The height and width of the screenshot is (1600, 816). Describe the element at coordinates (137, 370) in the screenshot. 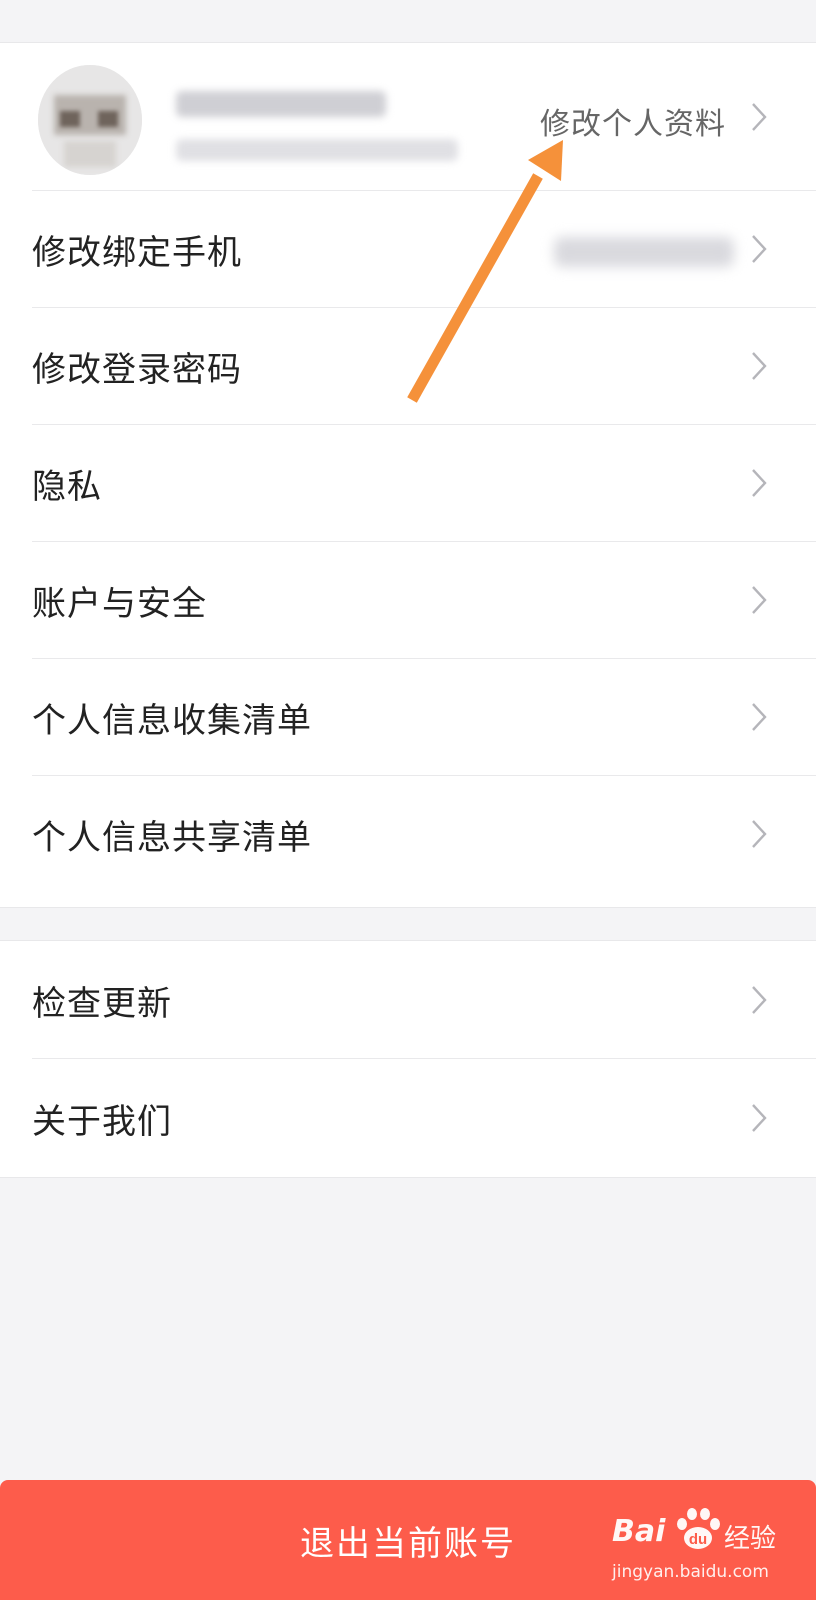

I see `menu-item-label: 修改登录密码` at that location.